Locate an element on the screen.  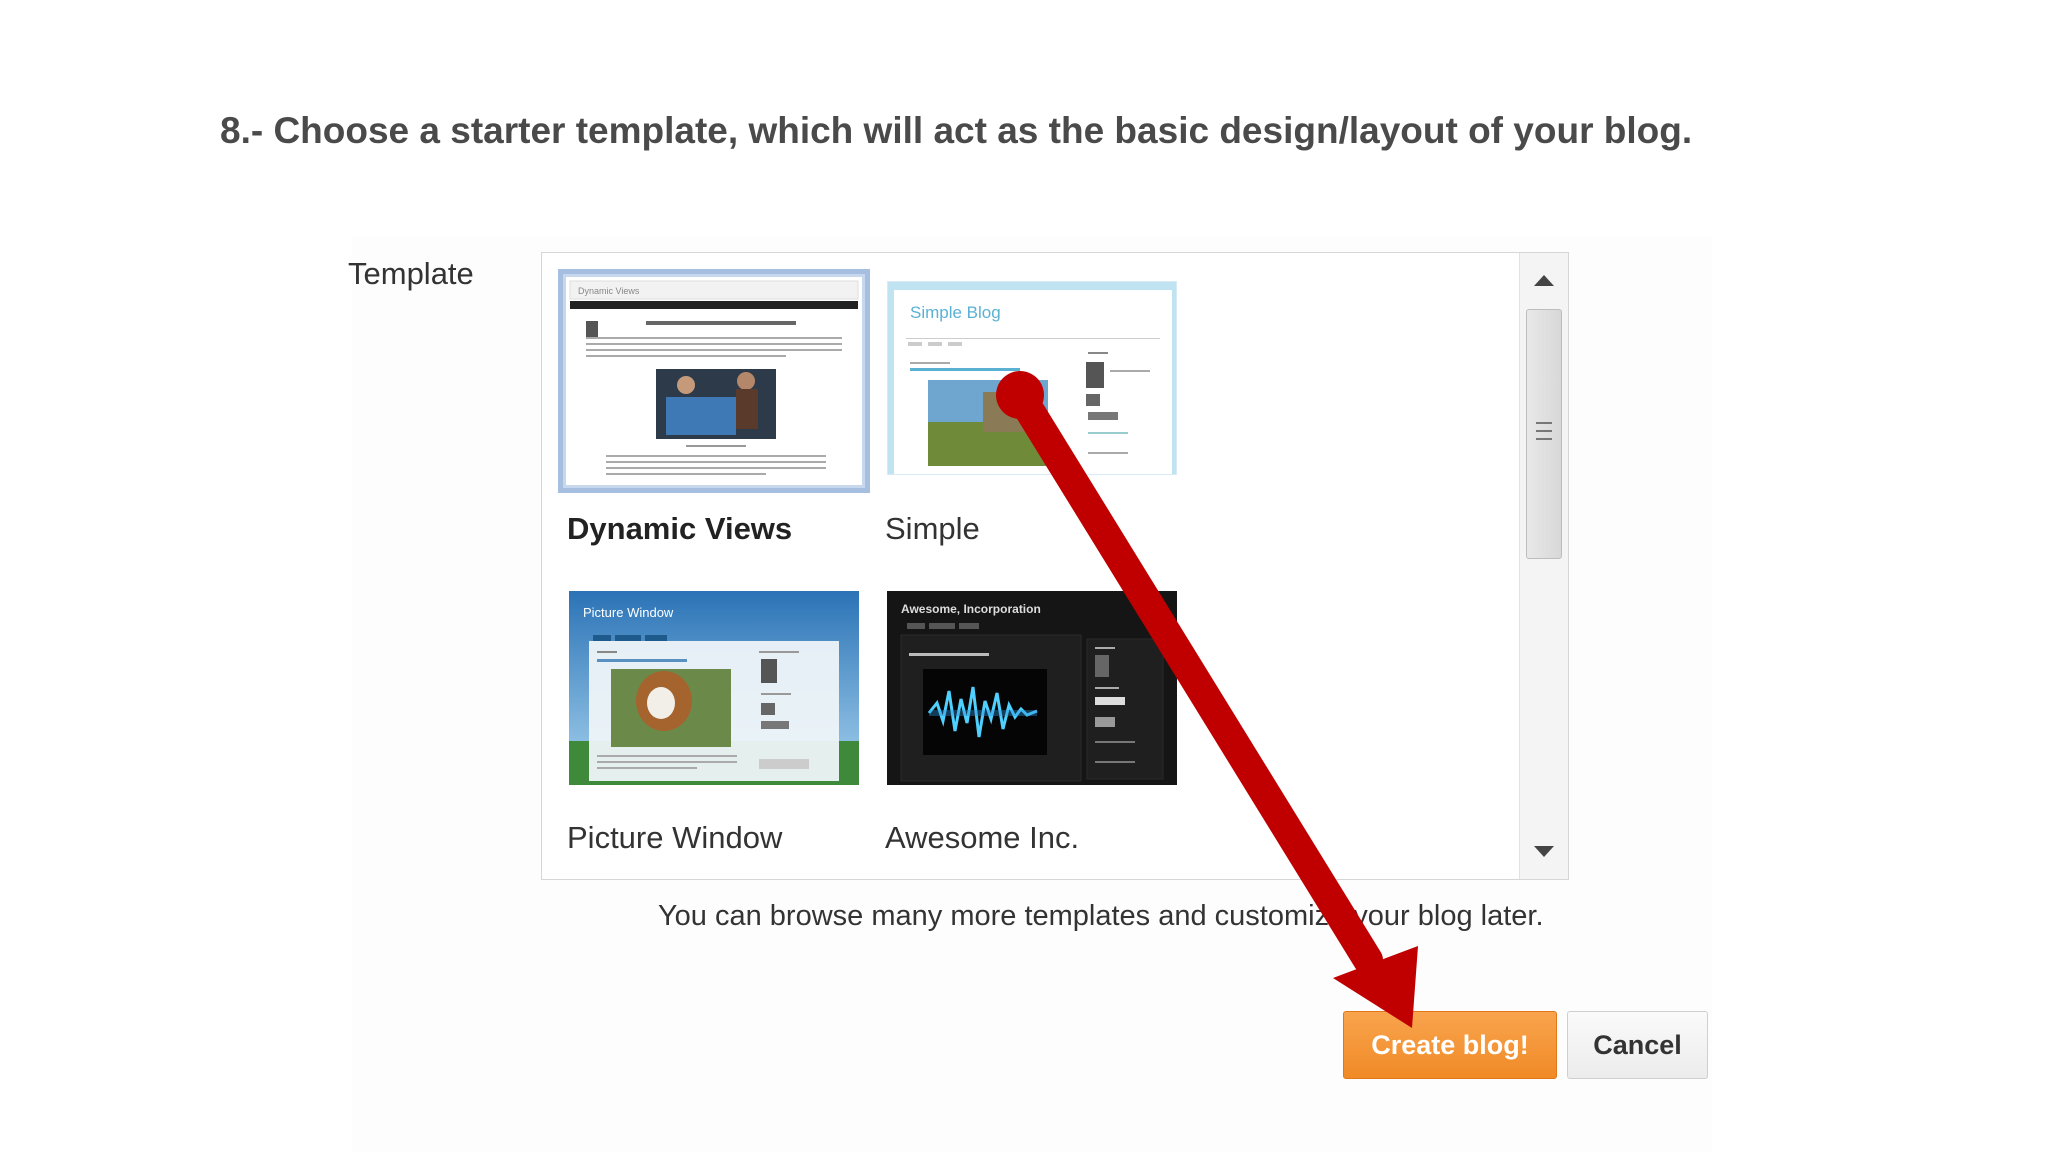
scroll-down-icon is located at coordinates (1544, 851).